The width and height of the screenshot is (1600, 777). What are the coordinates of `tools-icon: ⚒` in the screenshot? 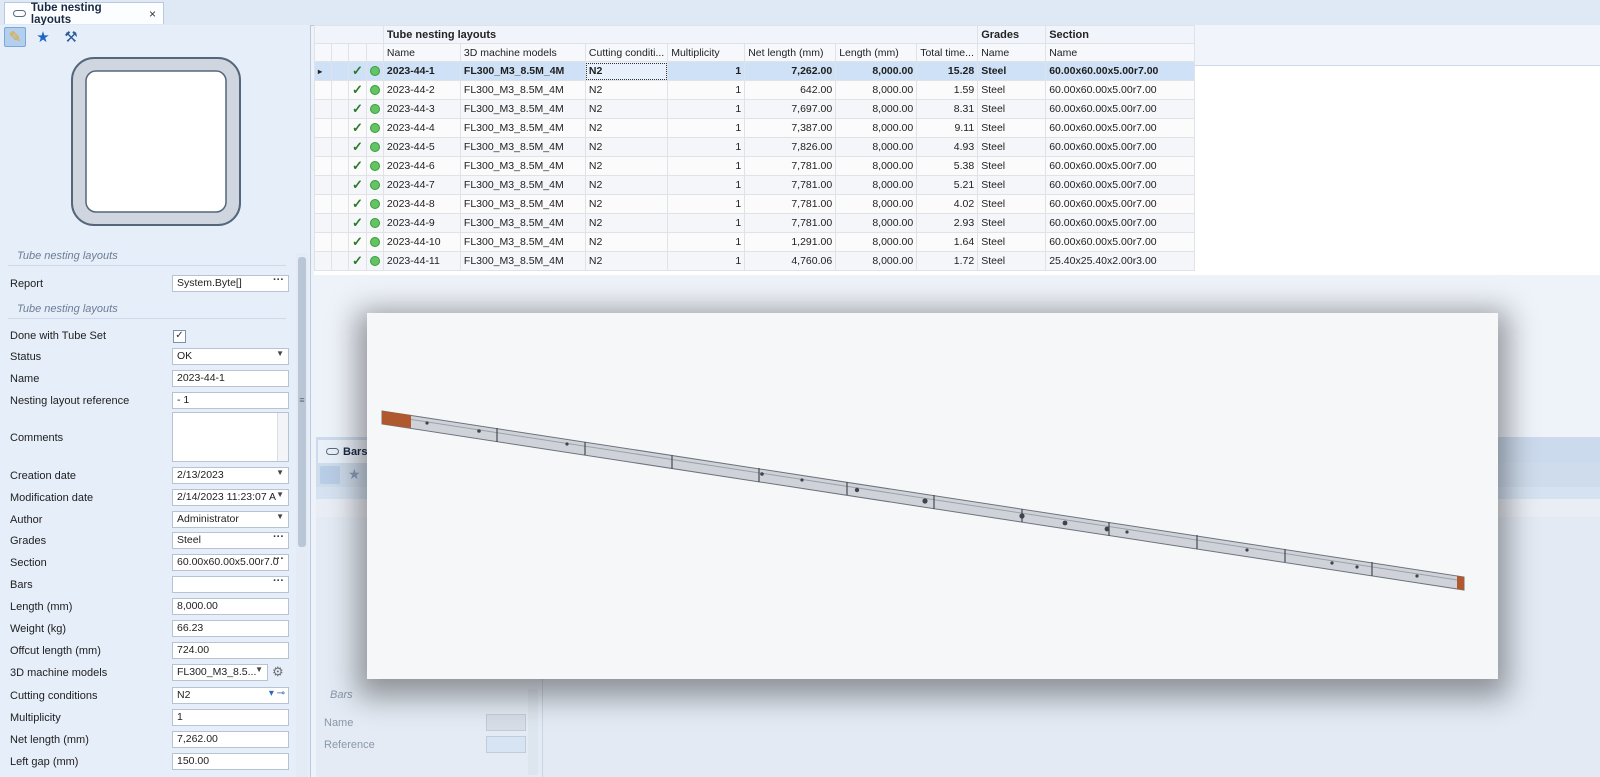 It's located at (71, 37).